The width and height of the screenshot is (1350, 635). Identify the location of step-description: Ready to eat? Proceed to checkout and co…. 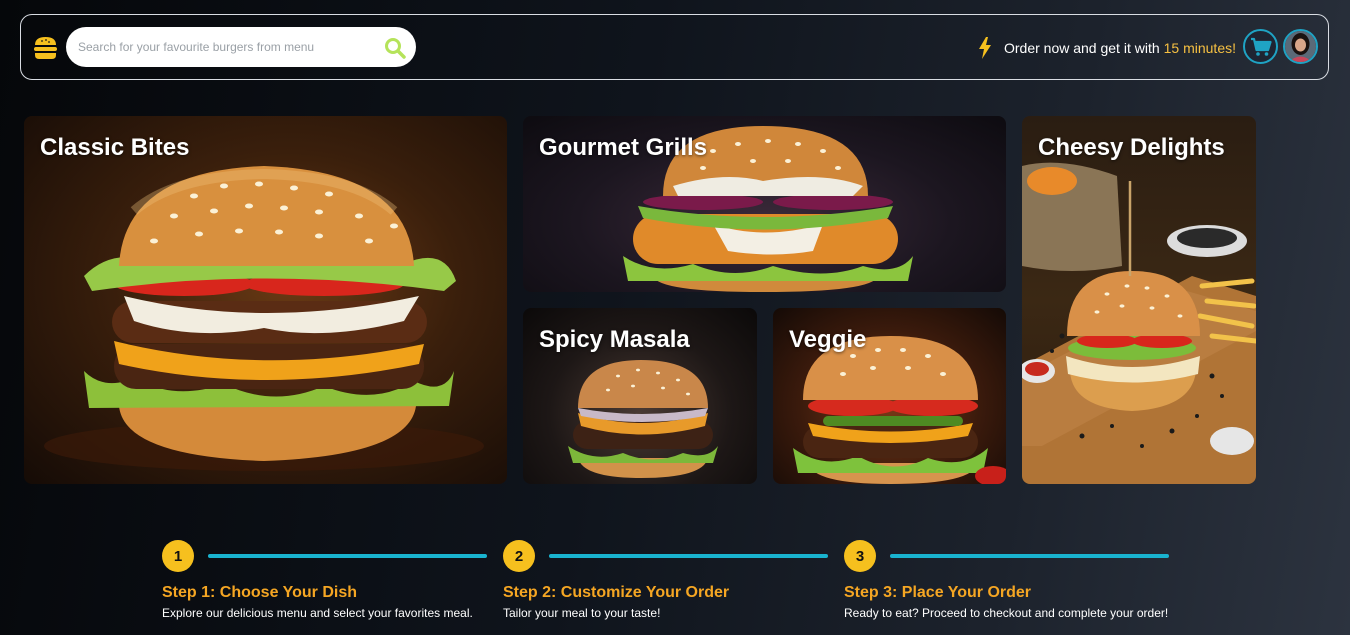
(1006, 613).